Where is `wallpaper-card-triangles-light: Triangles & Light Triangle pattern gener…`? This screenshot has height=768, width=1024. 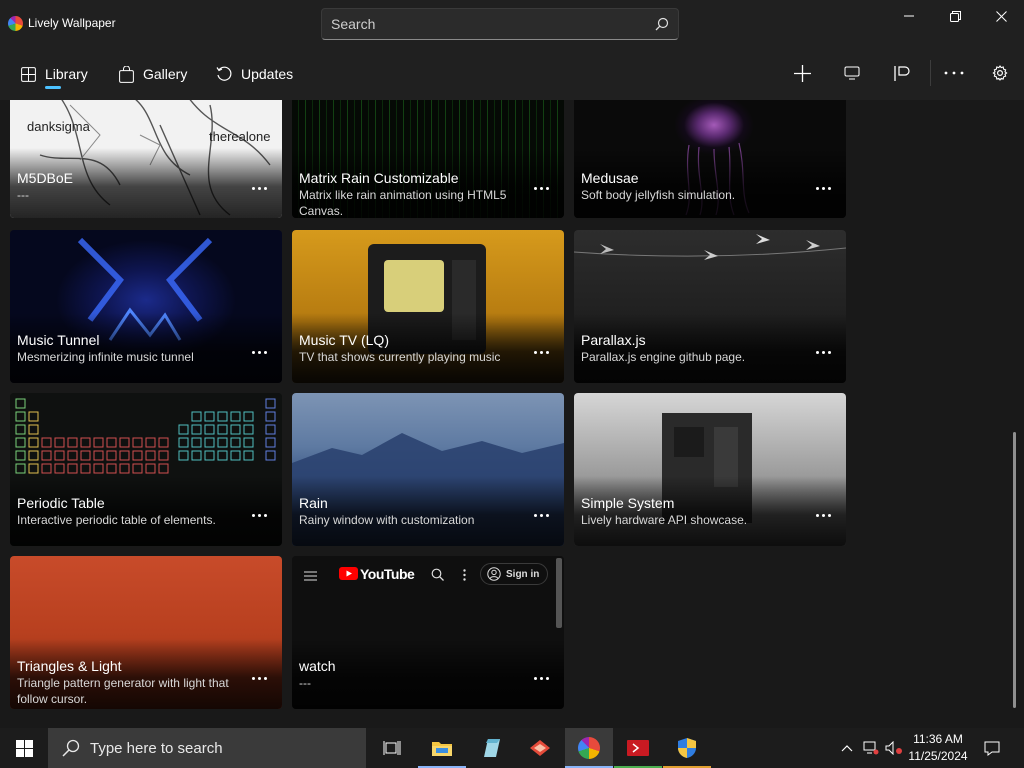
wallpaper-card-triangles-light: Triangles & Light Triangle pattern gener… is located at coordinates (146, 632).